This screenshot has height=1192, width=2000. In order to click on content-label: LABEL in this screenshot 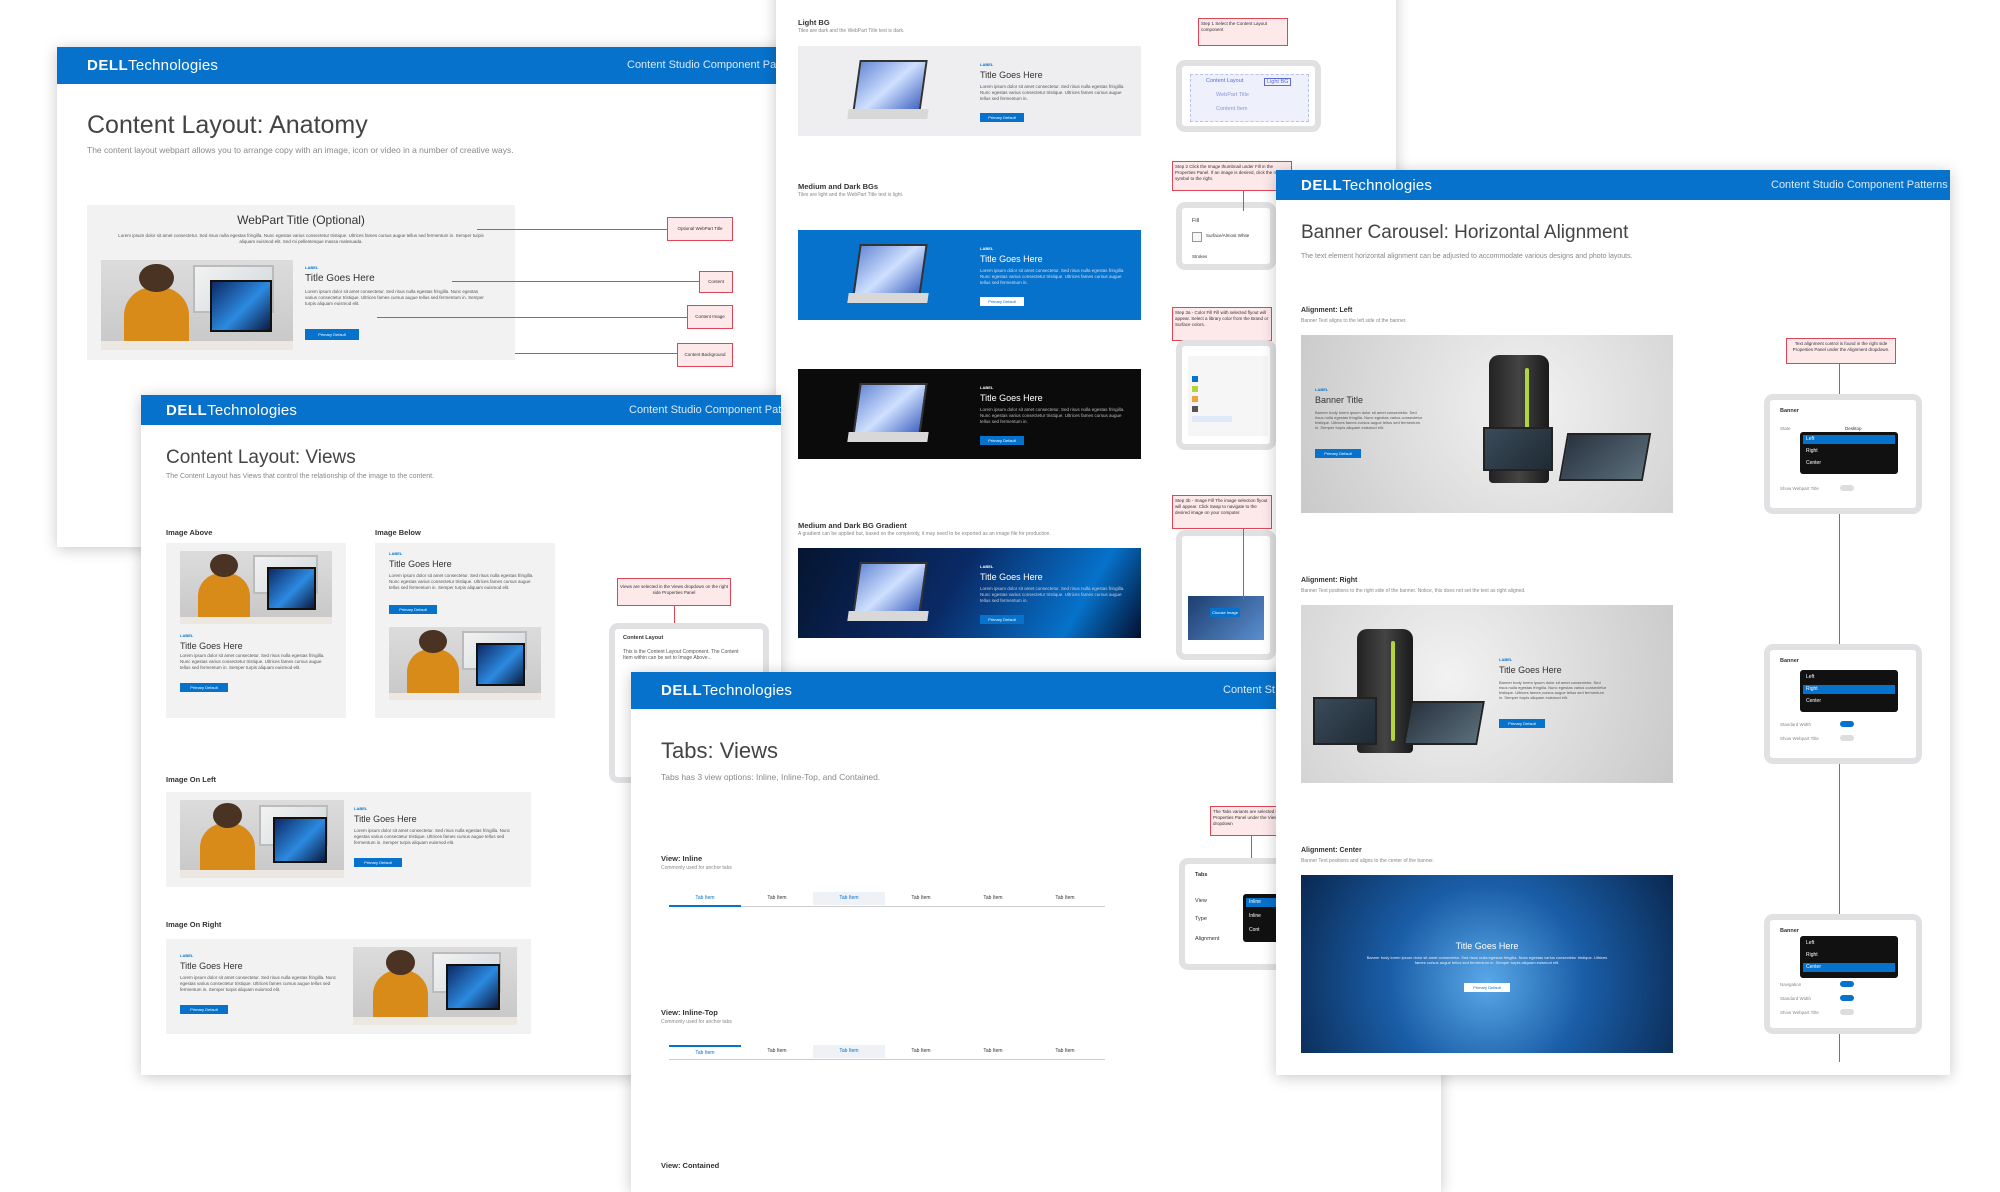, I will do `click(312, 267)`.